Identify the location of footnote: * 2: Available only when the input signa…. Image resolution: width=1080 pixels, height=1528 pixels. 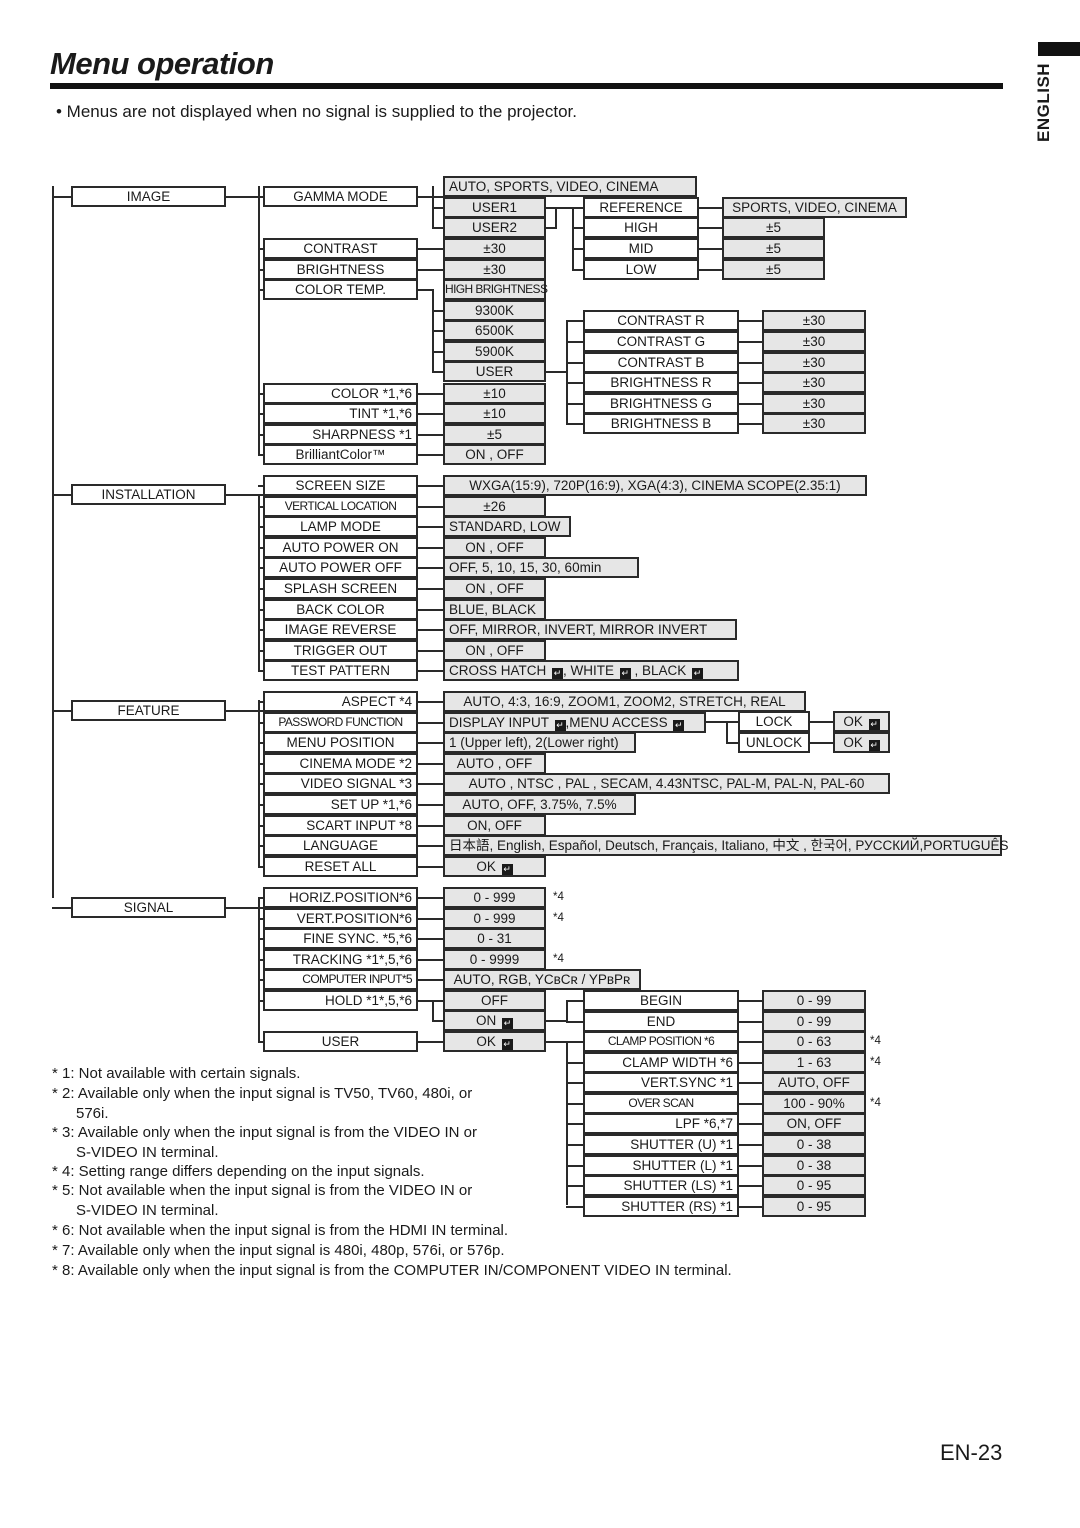
(262, 1103).